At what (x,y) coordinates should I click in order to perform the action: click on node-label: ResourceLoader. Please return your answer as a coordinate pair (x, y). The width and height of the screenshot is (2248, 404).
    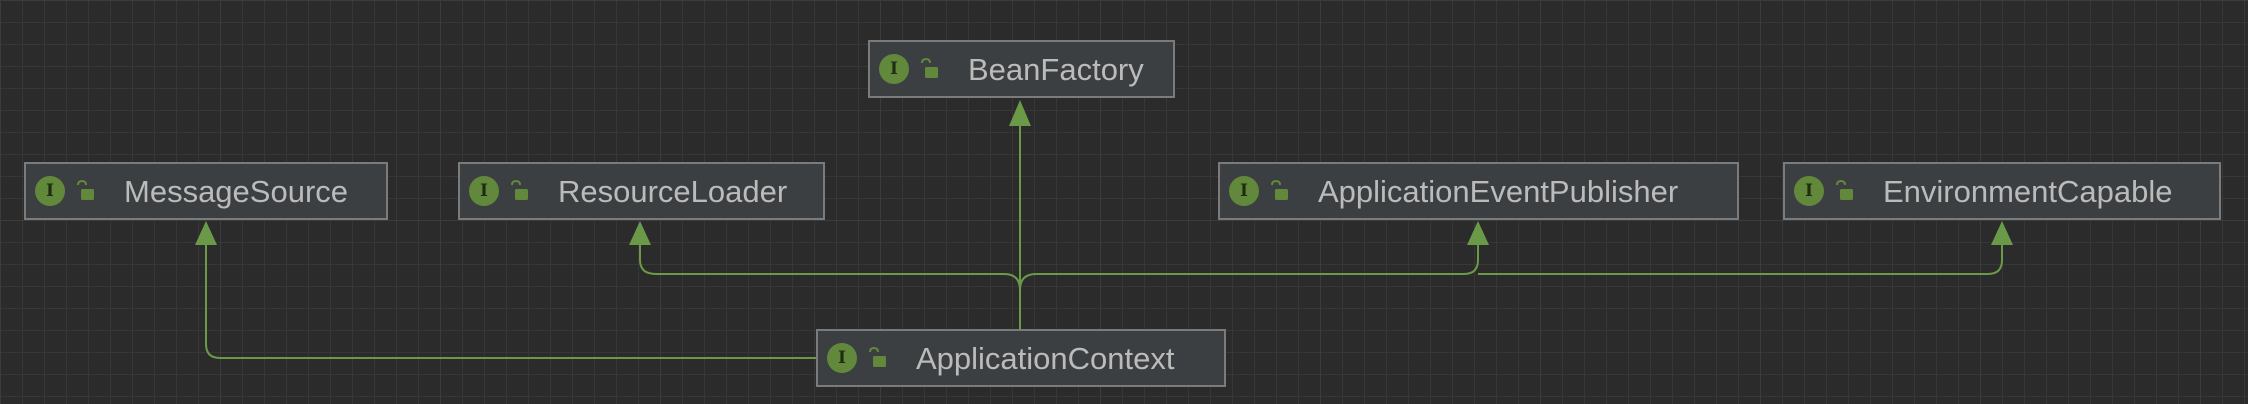
    Looking at the image, I should click on (673, 191).